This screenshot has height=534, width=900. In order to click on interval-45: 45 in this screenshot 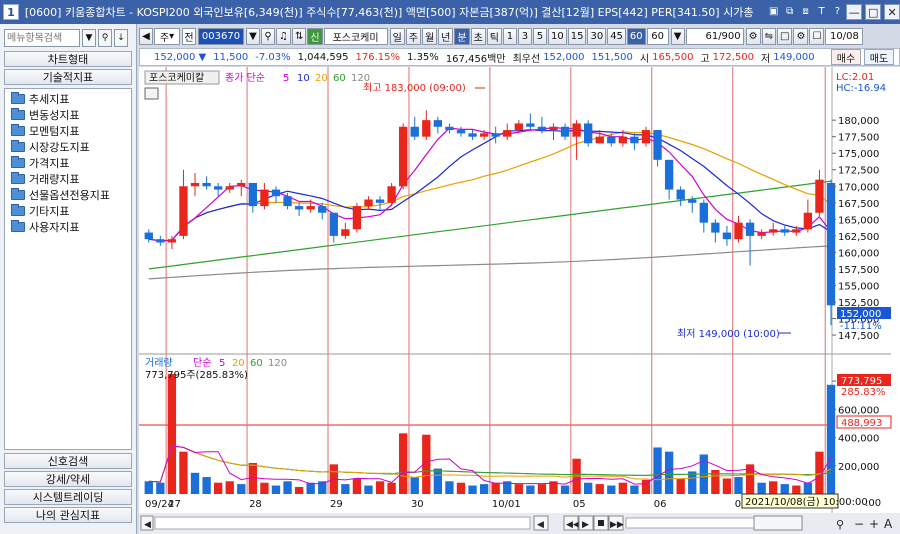, I will do `click(616, 36)`.